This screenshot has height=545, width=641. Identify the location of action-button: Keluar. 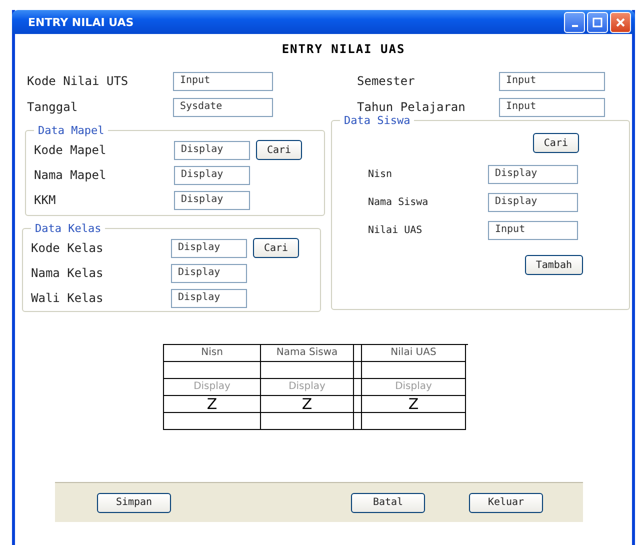
(506, 502).